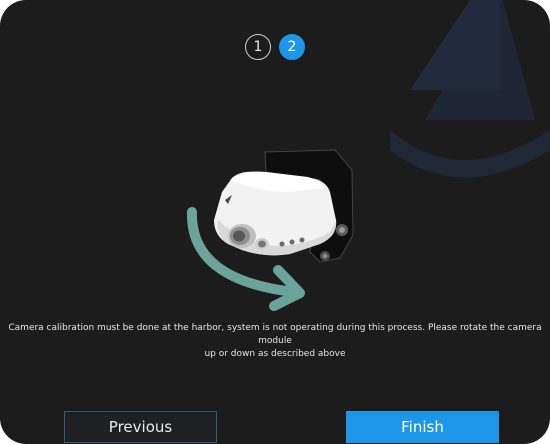 The image size is (550, 444). I want to click on sailboat-watermark-icon, so click(470, 89).